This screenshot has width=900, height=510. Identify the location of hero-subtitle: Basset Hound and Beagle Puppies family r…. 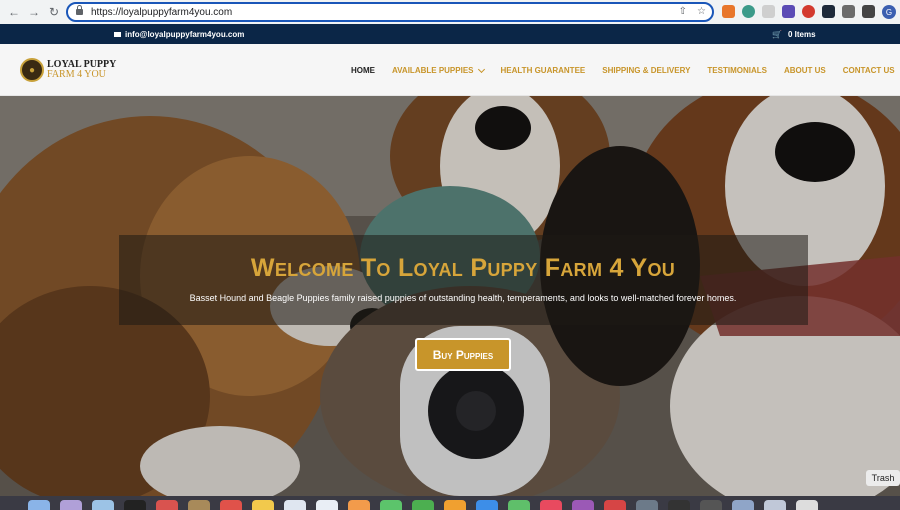
(463, 298).